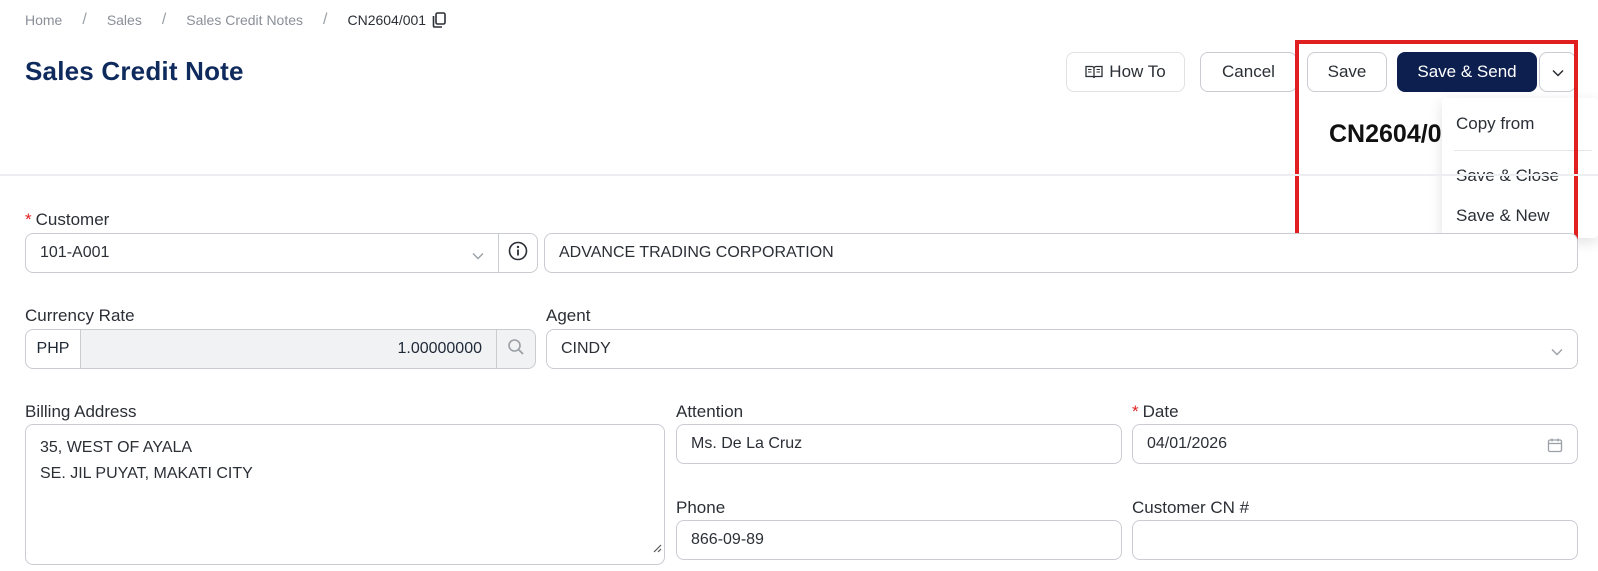 This screenshot has width=1598, height=571. I want to click on attention-field: Ms. De La Cruz, so click(899, 444).